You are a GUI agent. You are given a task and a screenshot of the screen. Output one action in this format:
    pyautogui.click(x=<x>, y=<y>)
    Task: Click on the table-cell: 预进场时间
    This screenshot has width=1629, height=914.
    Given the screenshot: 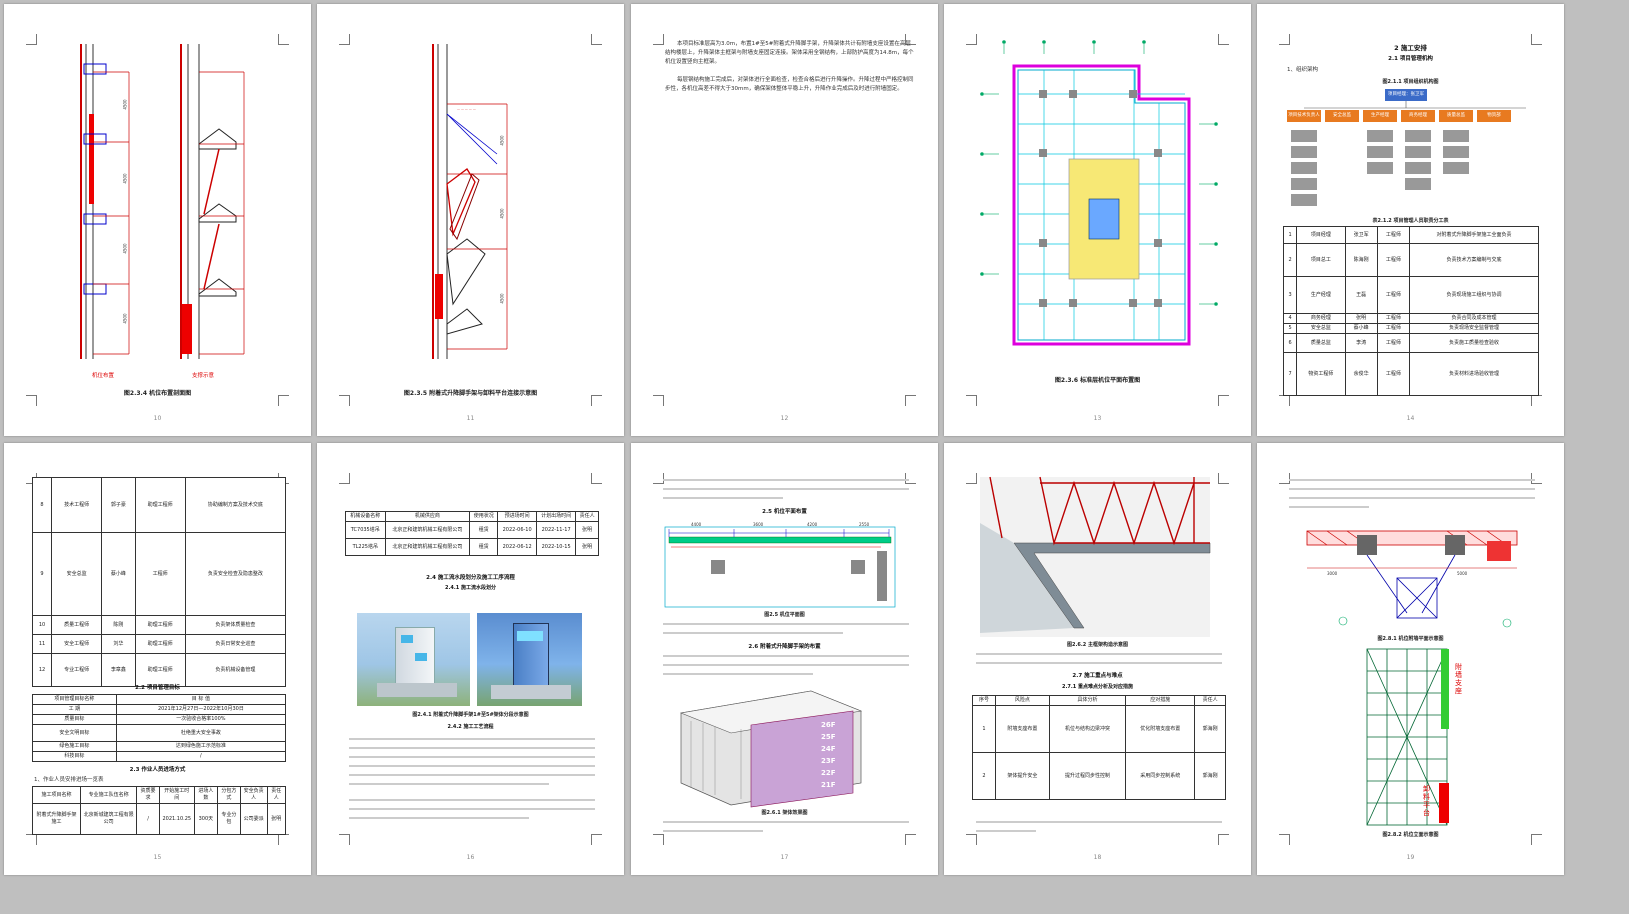 What is the action you would take?
    pyautogui.click(x=517, y=516)
    